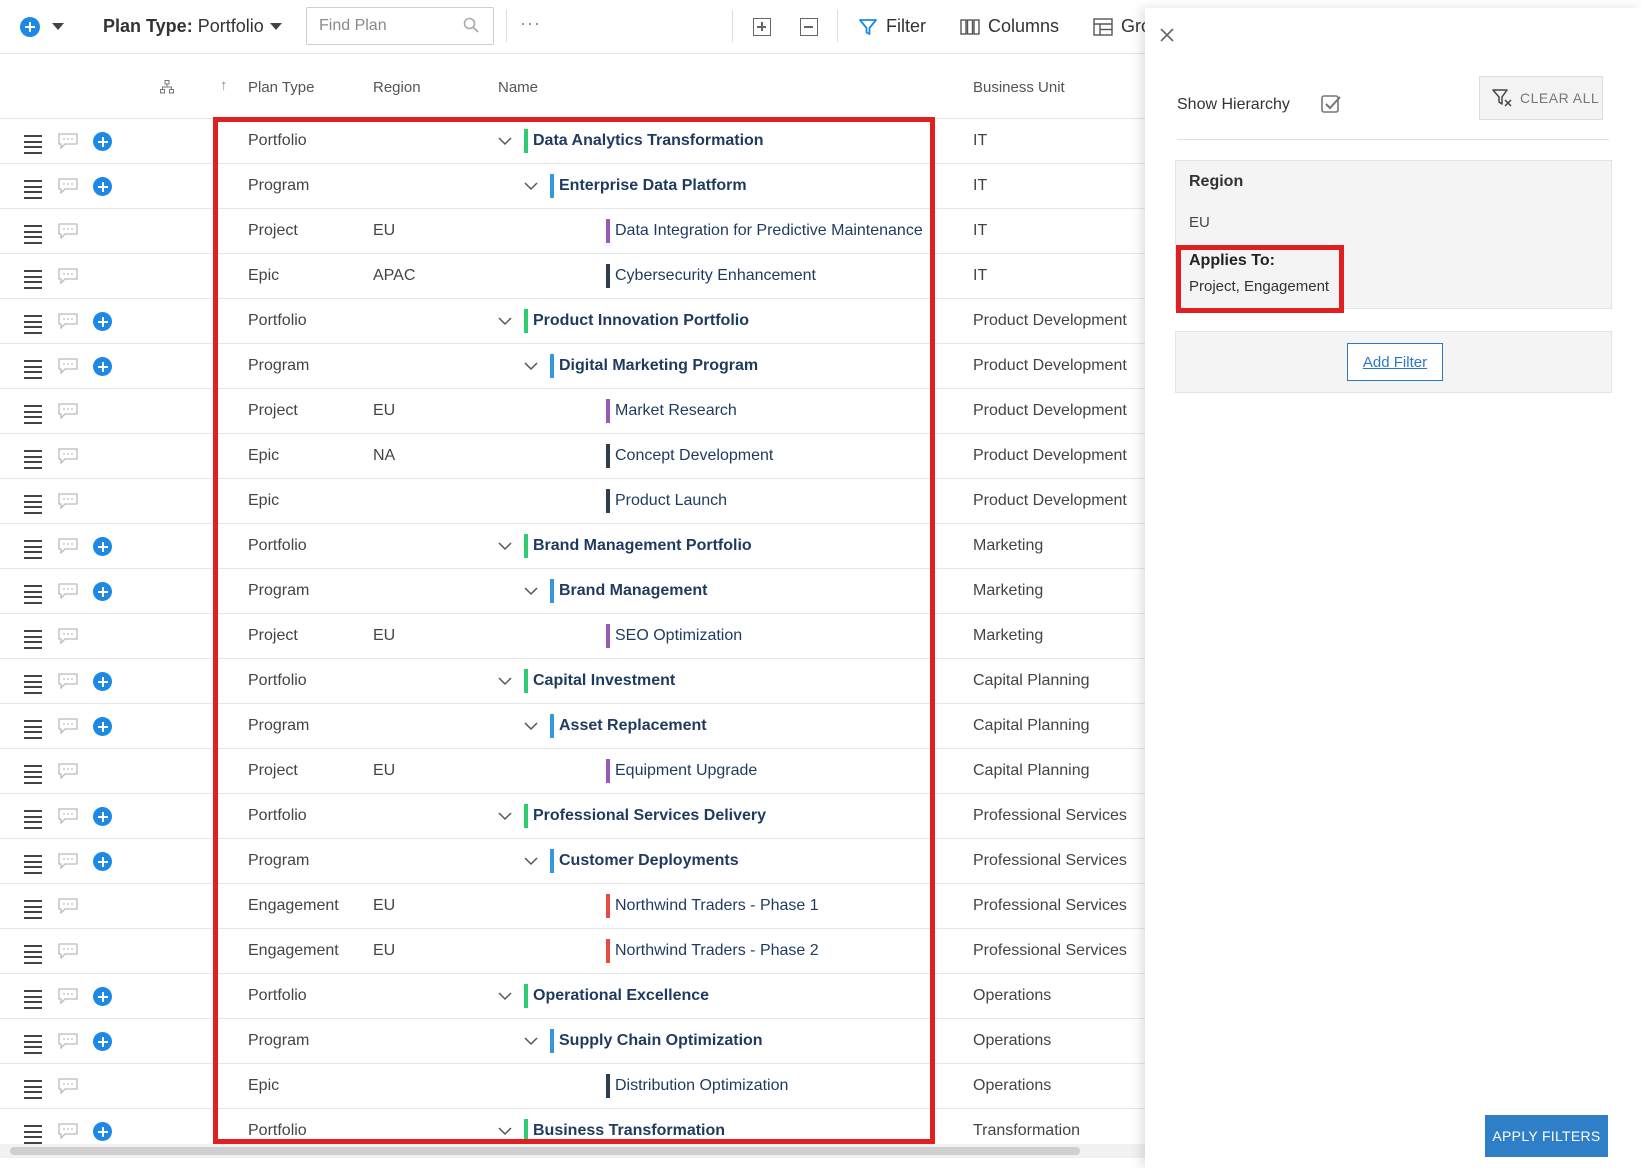  I want to click on plan-name-link: Equipment Upgrade, so click(686, 771).